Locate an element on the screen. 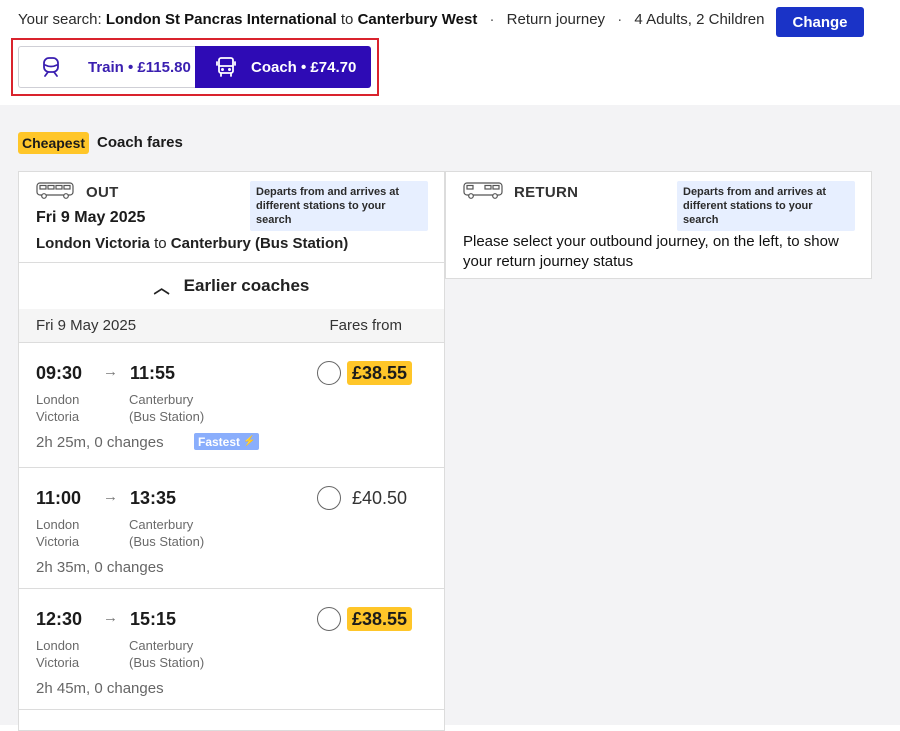 The width and height of the screenshot is (900, 731). fare-price: £40.50 is located at coordinates (380, 497).